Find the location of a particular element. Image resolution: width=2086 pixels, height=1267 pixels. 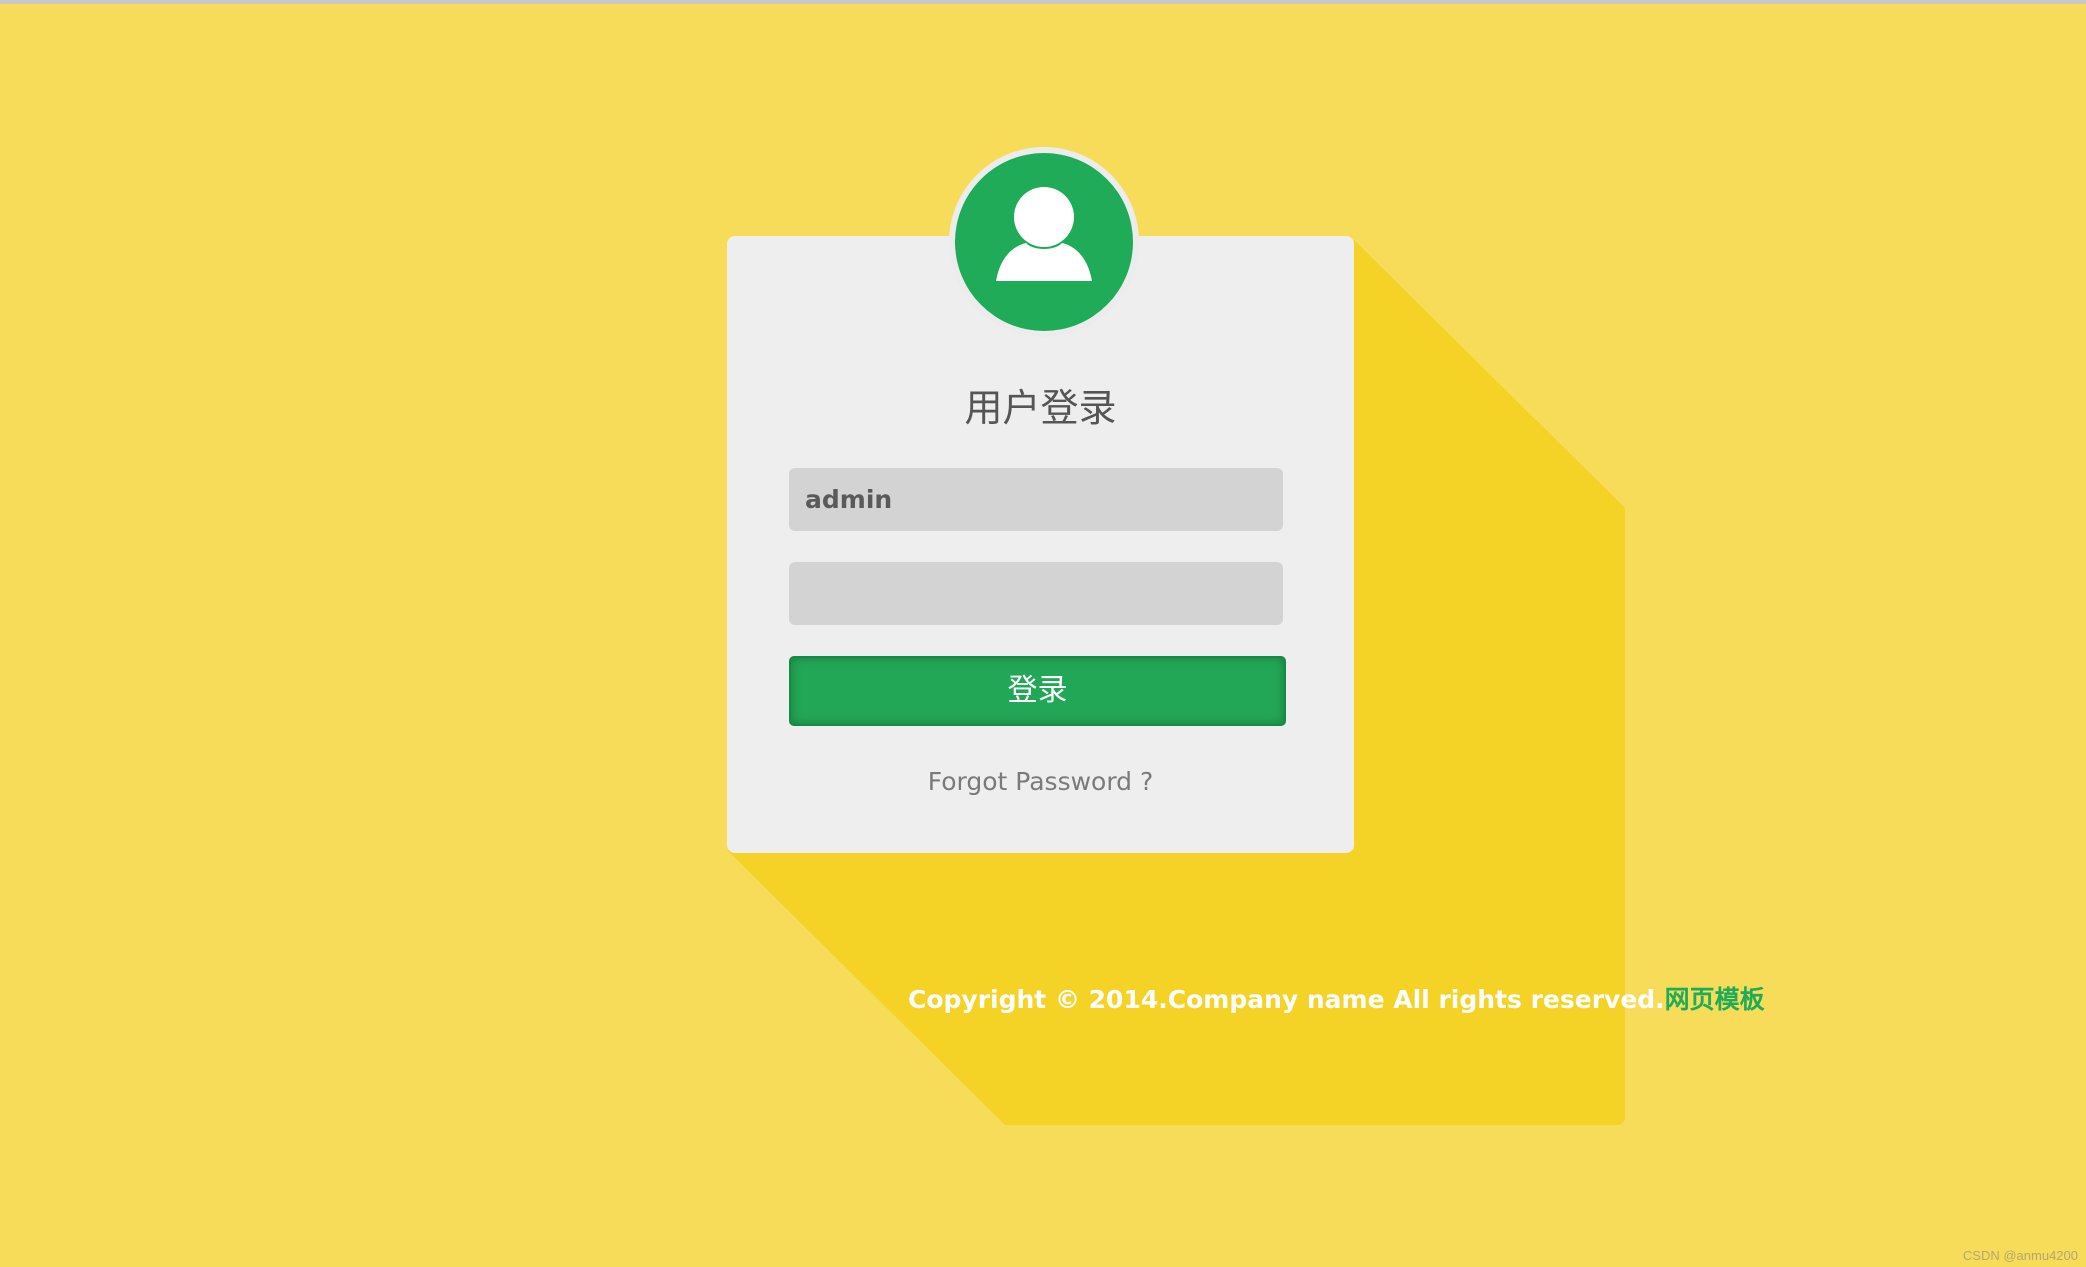

user-icon is located at coordinates (1044, 234).